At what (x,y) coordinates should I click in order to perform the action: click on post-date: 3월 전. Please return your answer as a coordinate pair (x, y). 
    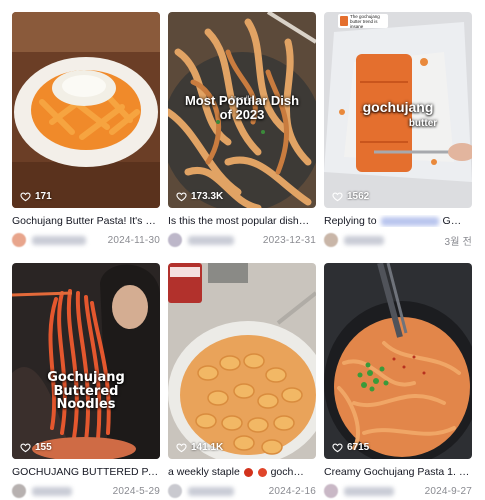
    Looking at the image, I should click on (458, 242).